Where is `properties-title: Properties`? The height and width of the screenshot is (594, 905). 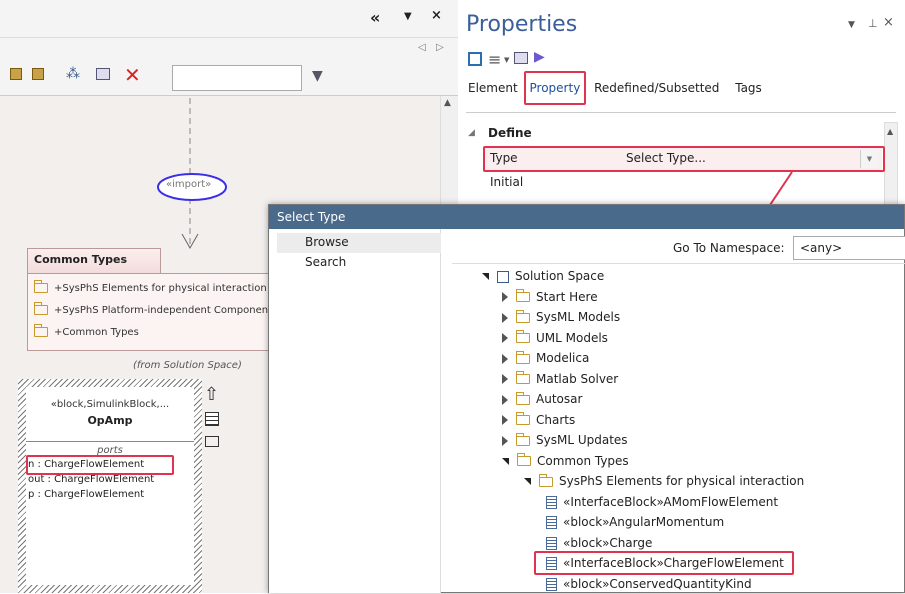 properties-title: Properties is located at coordinates (522, 24).